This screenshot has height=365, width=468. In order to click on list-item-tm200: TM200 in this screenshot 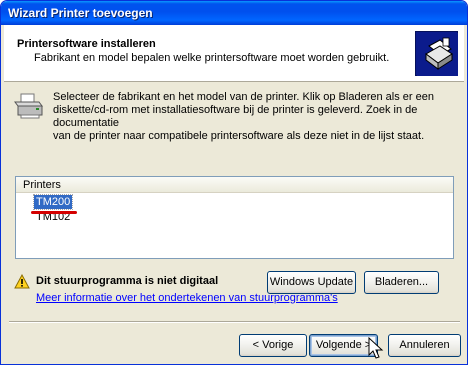, I will do `click(53, 202)`.